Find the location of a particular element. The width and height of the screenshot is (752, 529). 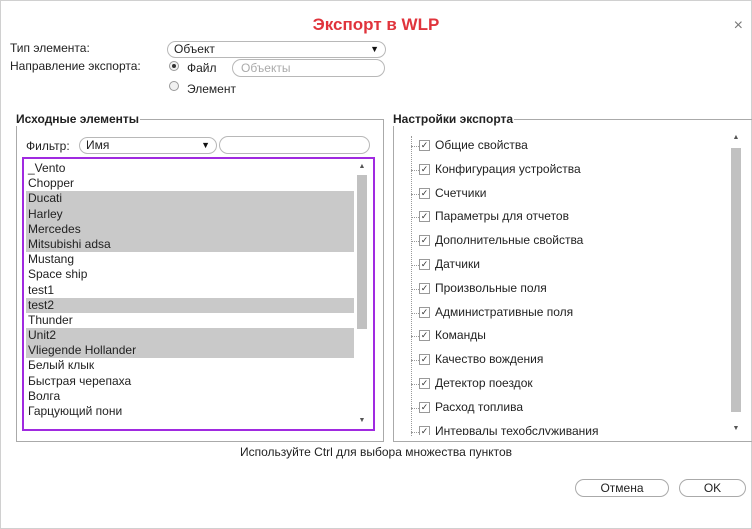

list-item: test1 is located at coordinates (190, 290).